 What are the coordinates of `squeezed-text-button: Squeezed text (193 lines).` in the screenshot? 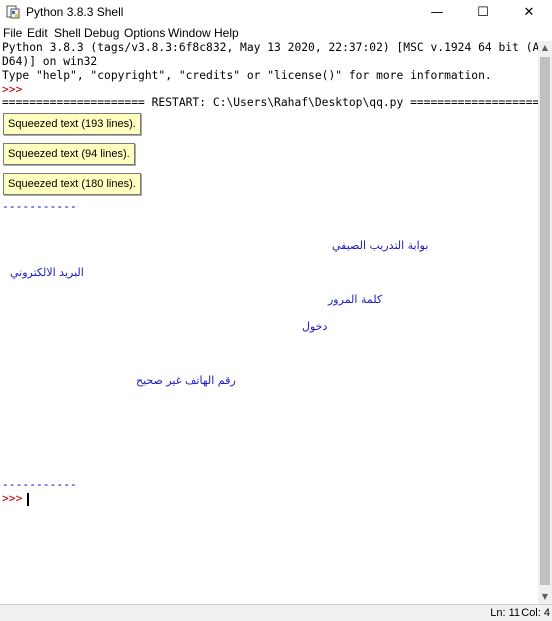 It's located at (72, 124).